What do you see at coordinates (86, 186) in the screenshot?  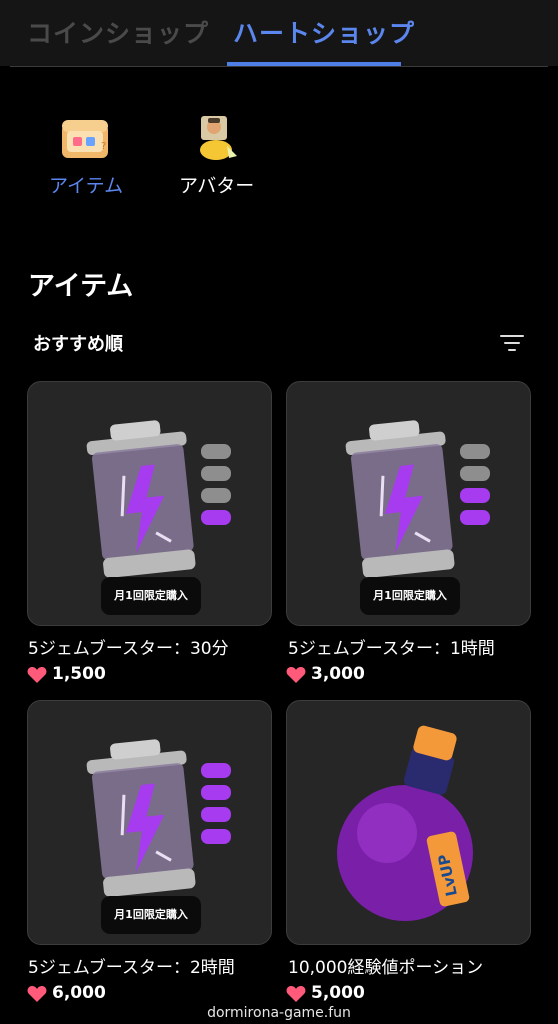 I see `category-items-label: アイテム` at bounding box center [86, 186].